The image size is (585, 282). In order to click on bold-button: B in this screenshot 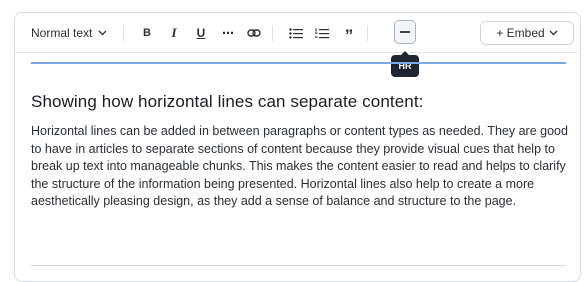, I will do `click(147, 33)`.